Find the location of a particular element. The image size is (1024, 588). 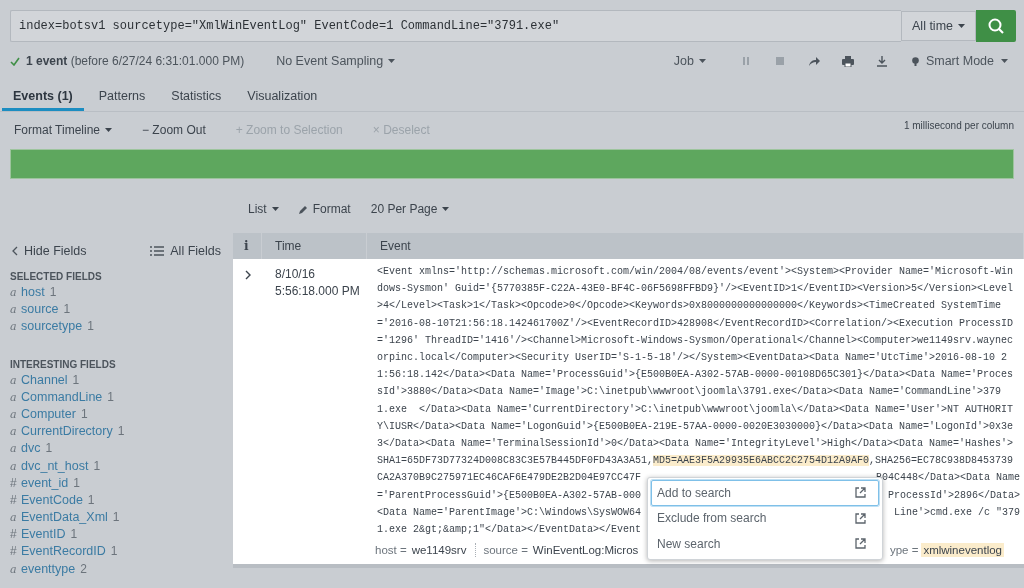

check-icon is located at coordinates (15, 61).